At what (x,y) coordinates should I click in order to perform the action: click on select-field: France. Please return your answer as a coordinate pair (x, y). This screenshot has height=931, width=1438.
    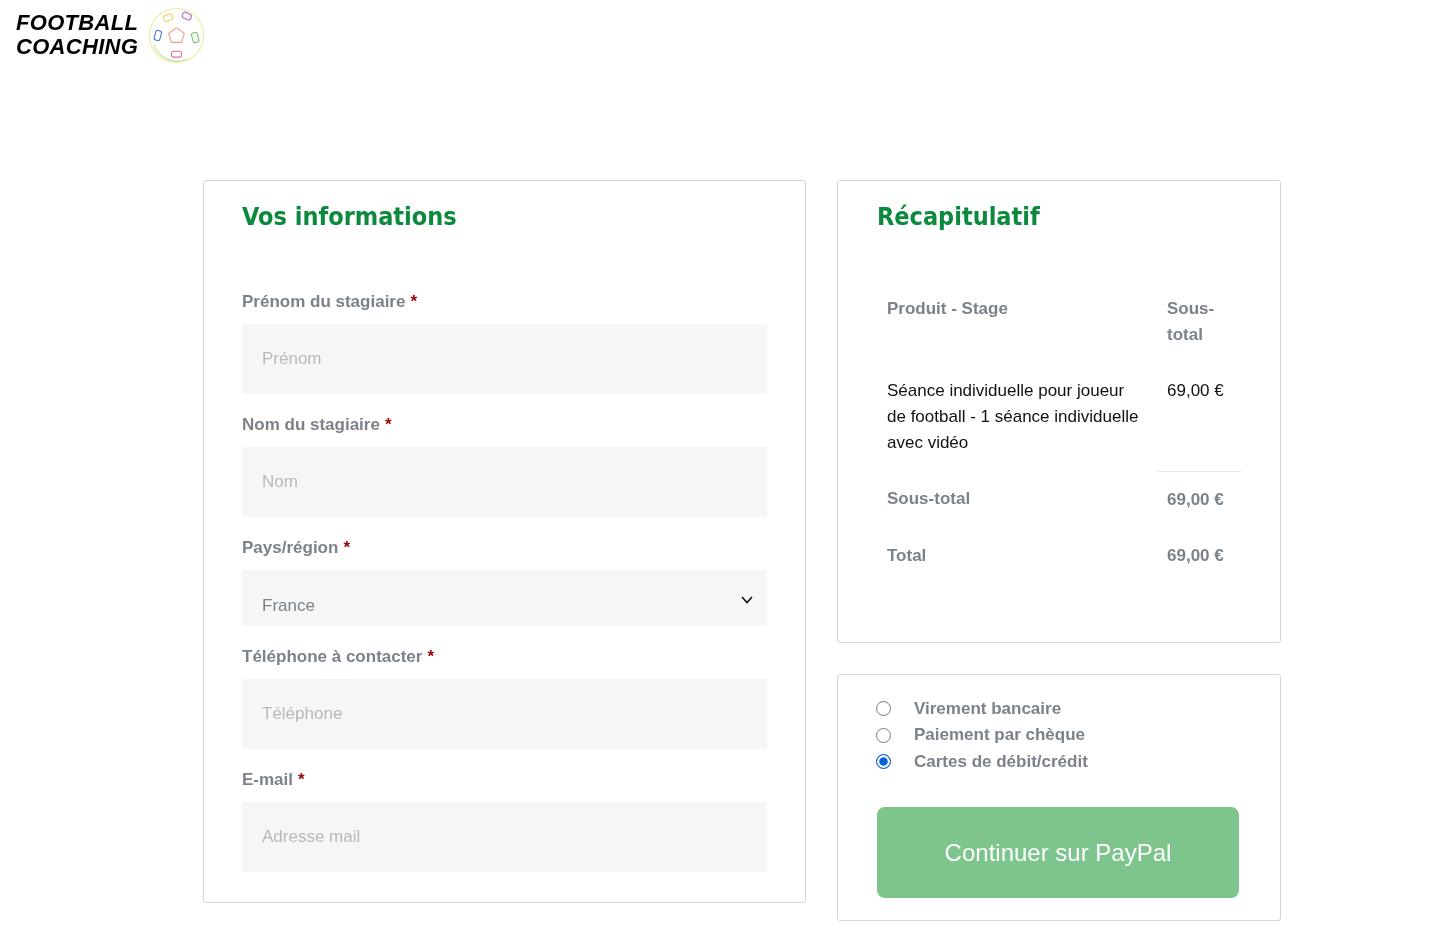
    Looking at the image, I should click on (504, 598).